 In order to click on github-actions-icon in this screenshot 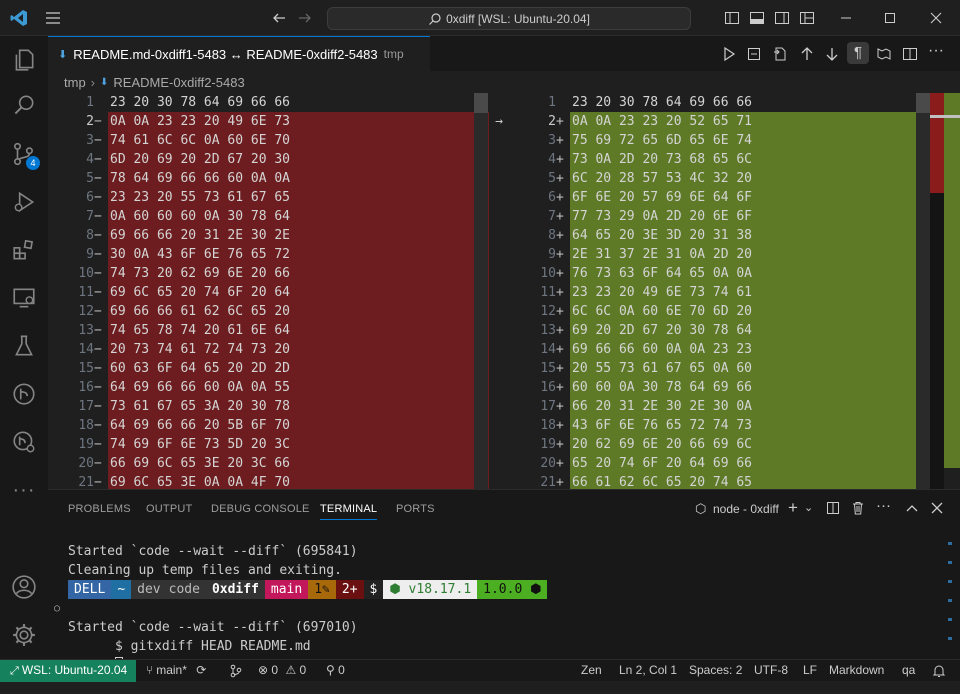, I will do `click(24, 442)`.